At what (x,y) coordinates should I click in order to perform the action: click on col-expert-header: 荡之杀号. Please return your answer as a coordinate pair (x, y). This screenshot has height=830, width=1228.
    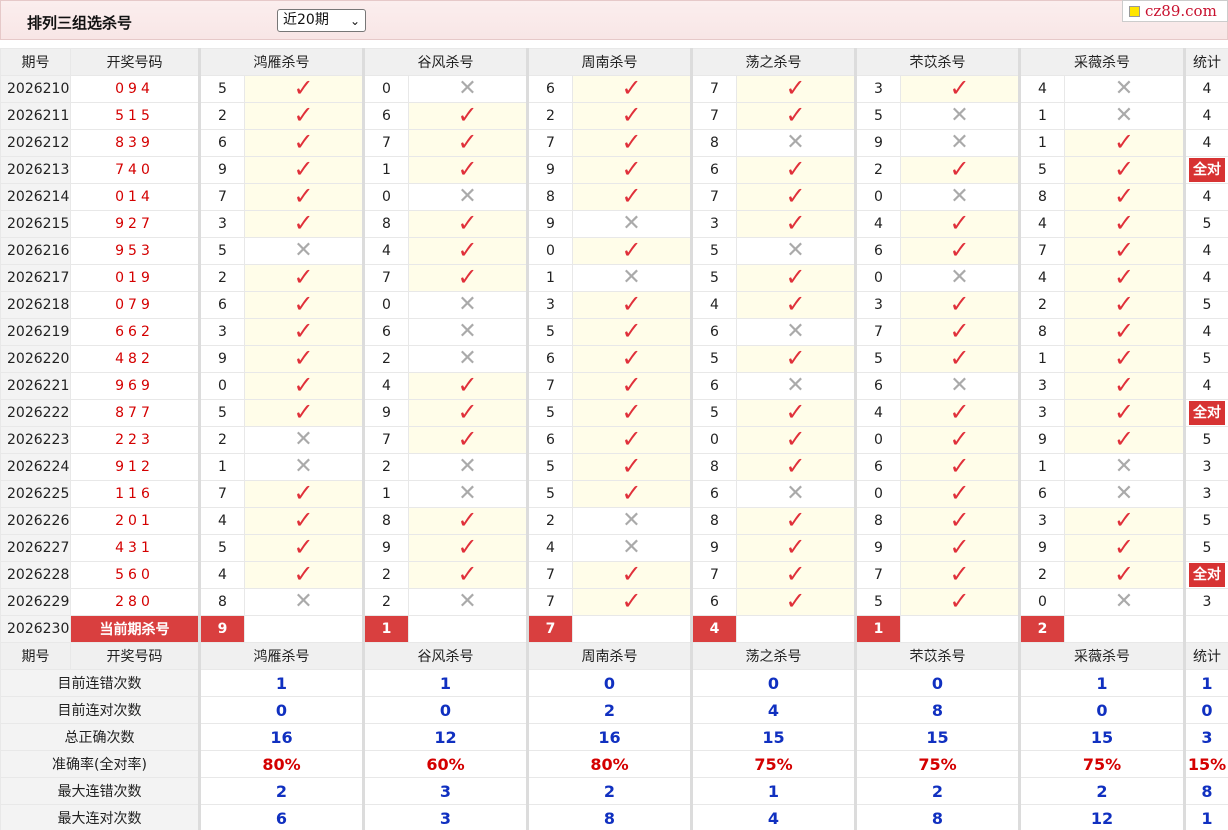
    Looking at the image, I should click on (773, 62).